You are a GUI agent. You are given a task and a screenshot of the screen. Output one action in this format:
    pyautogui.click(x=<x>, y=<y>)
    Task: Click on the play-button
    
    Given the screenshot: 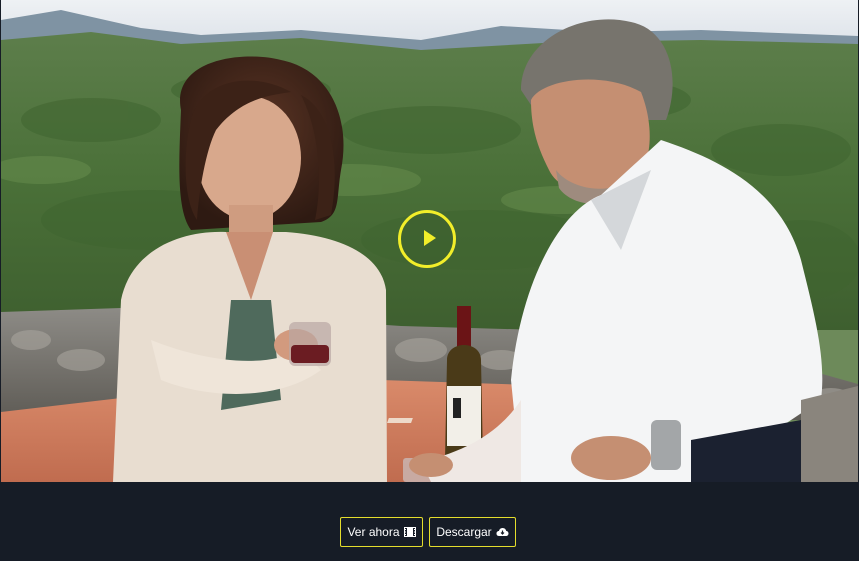 What is the action you would take?
    pyautogui.click(x=427, y=239)
    